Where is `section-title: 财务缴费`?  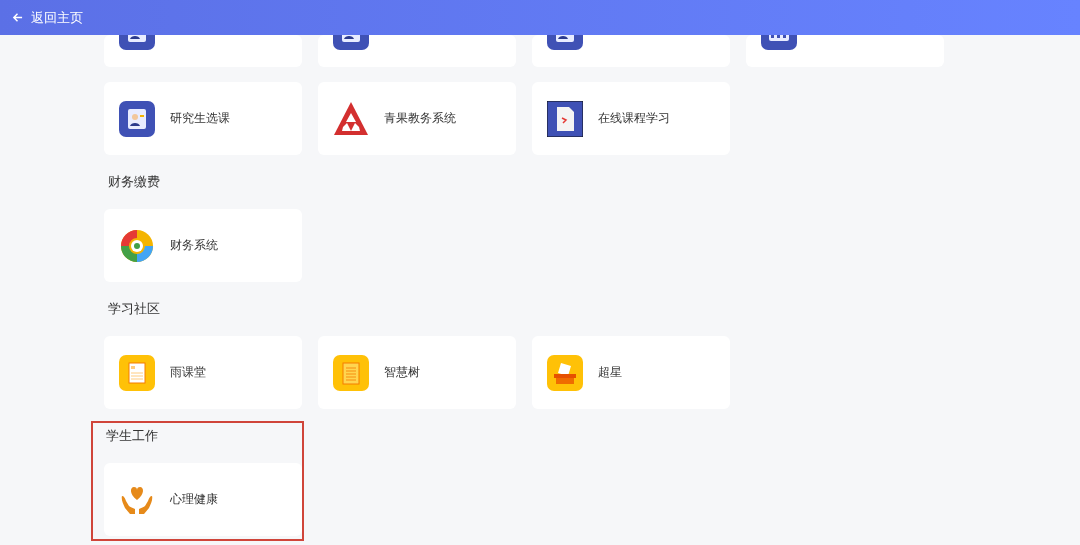 section-title: 财务缴费 is located at coordinates (134, 182).